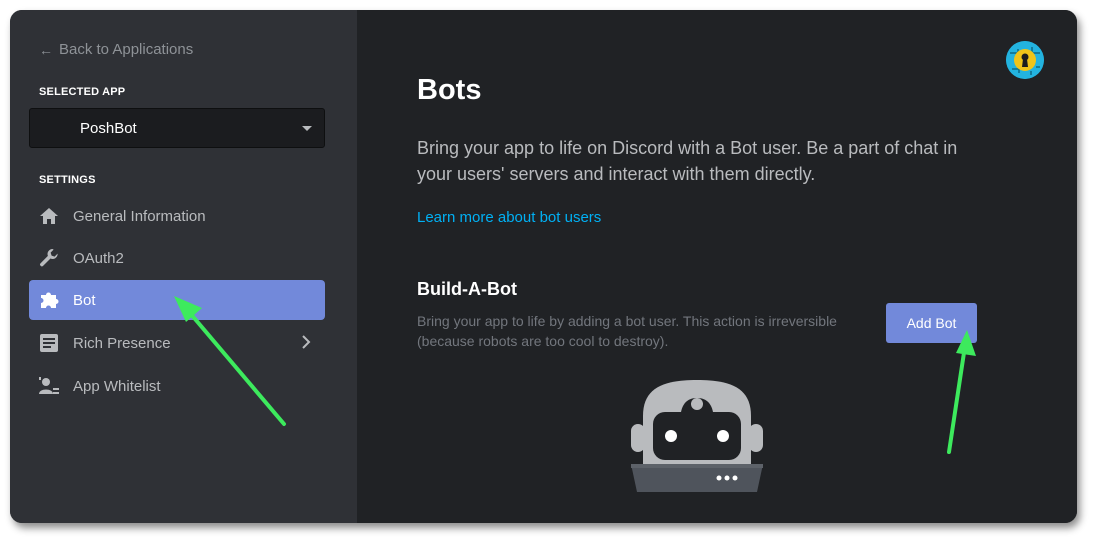  What do you see at coordinates (49, 216) in the screenshot?
I see `home-icon` at bounding box center [49, 216].